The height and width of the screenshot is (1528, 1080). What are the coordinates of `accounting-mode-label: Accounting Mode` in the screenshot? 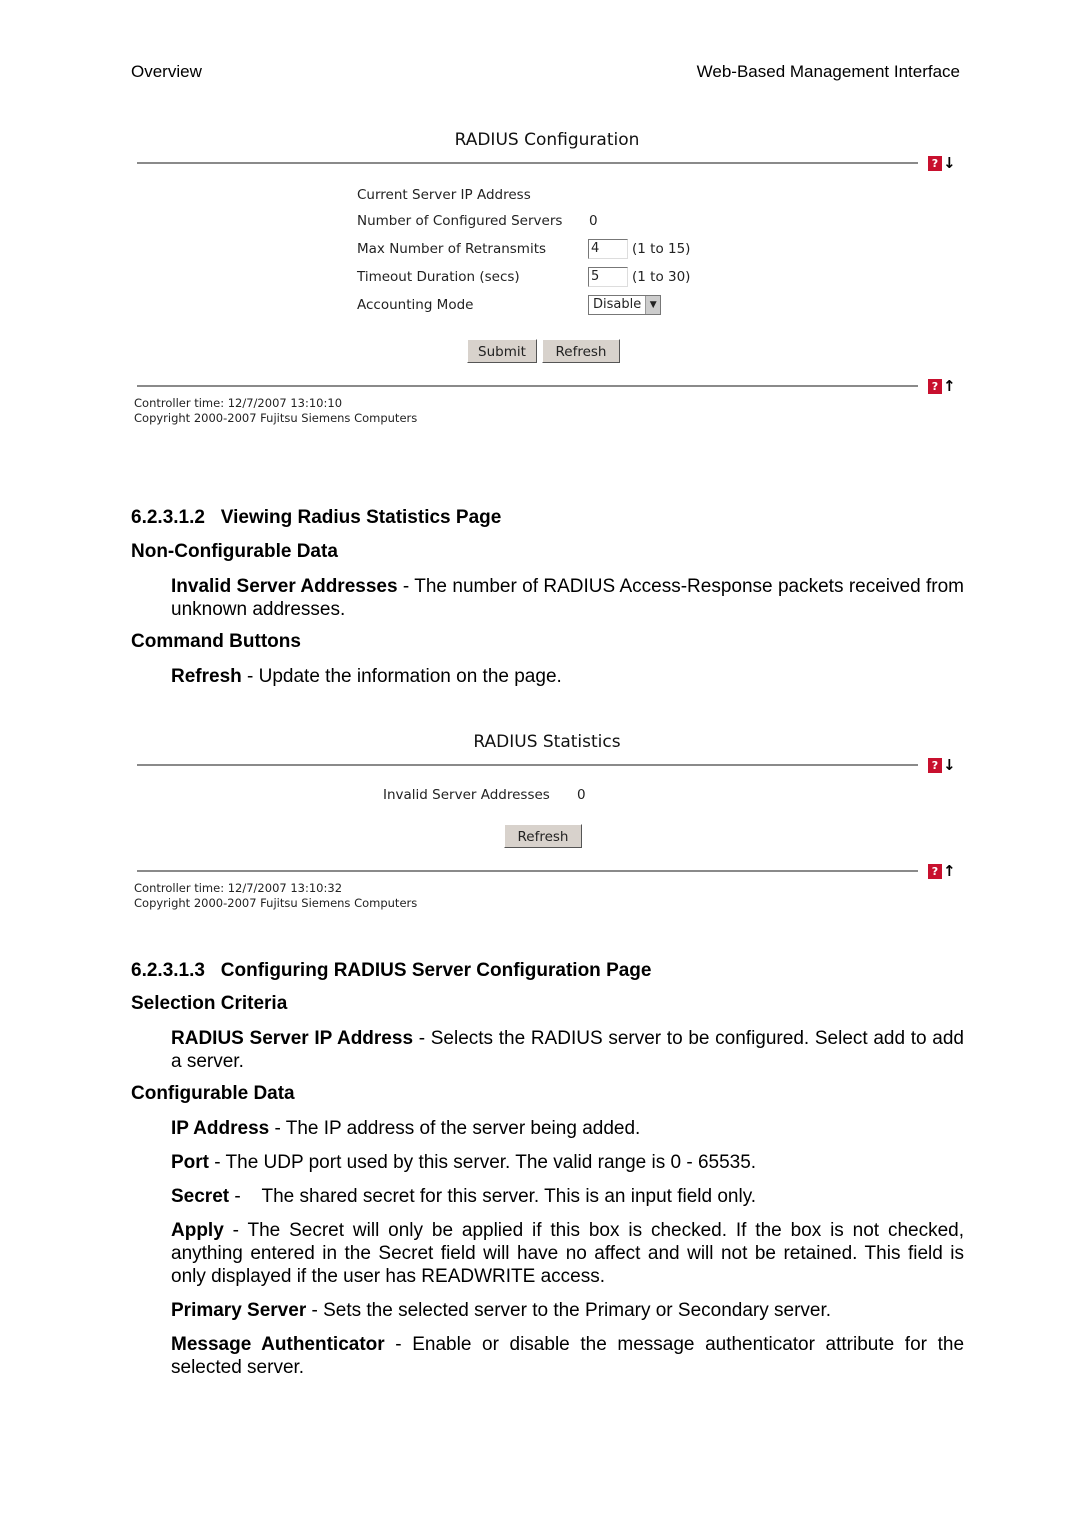 It's located at (415, 305).